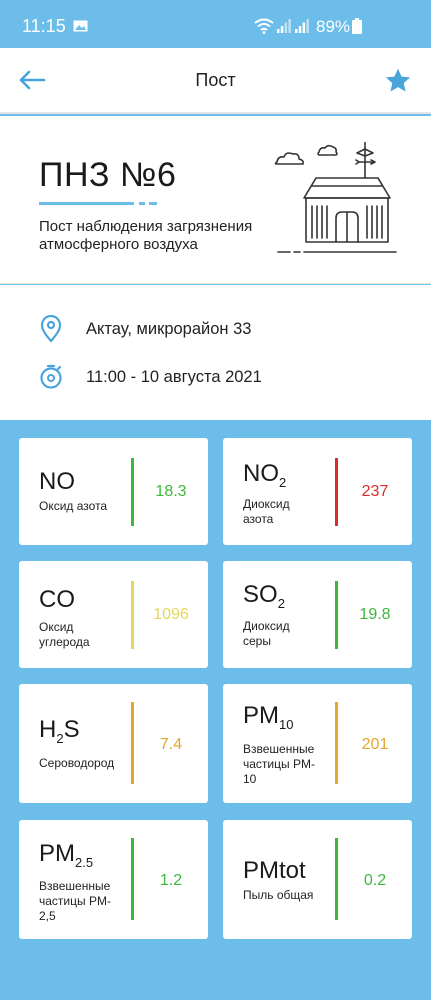  What do you see at coordinates (357, 26) in the screenshot?
I see `battery-icon` at bounding box center [357, 26].